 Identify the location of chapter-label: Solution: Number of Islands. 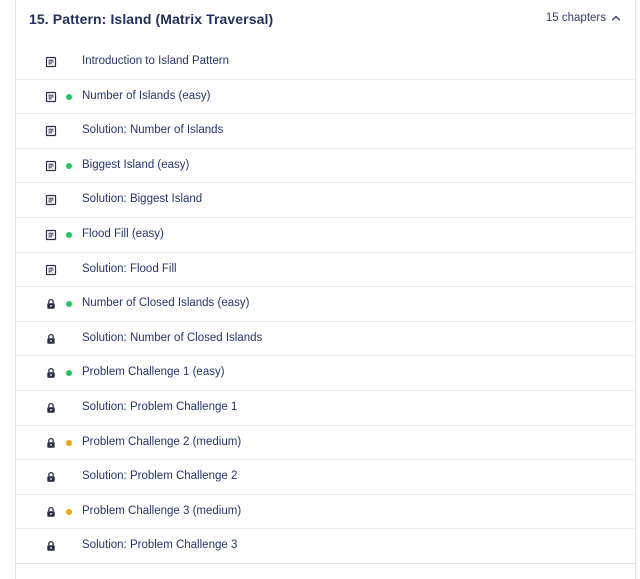
(152, 130).